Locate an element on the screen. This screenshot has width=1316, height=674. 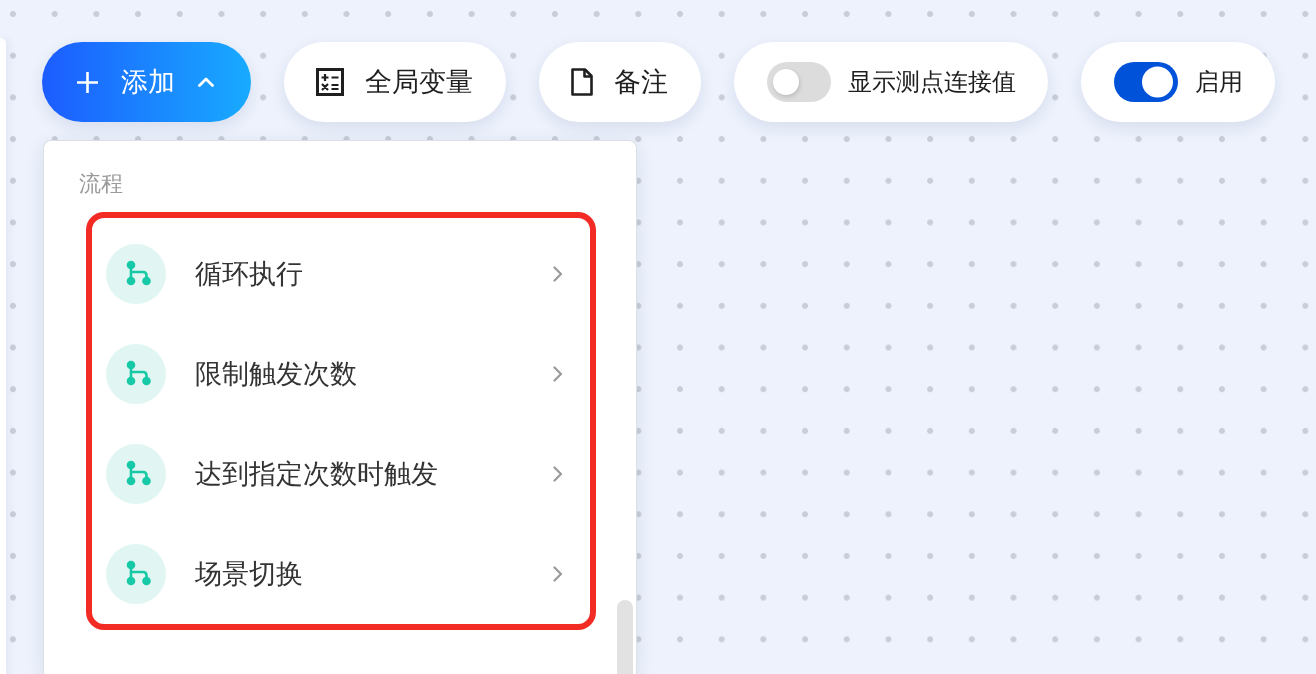
add-button: 添加 is located at coordinates (146, 82).